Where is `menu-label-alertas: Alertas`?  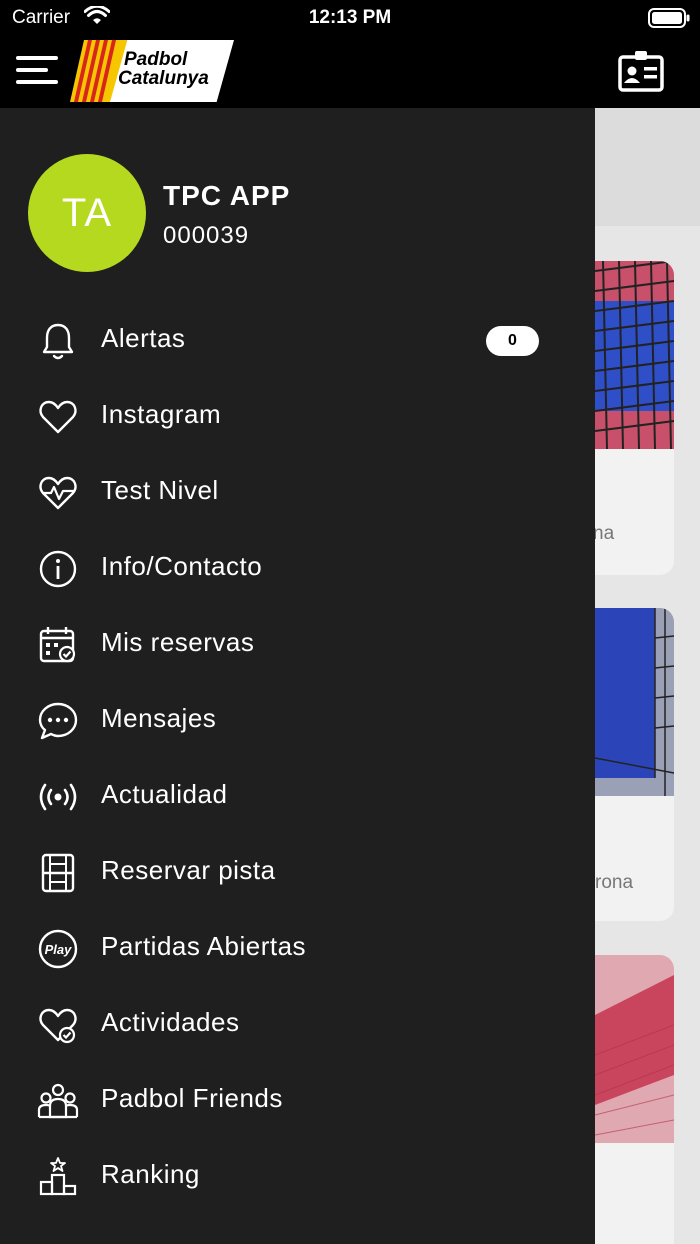 menu-label-alertas: Alertas is located at coordinates (143, 338).